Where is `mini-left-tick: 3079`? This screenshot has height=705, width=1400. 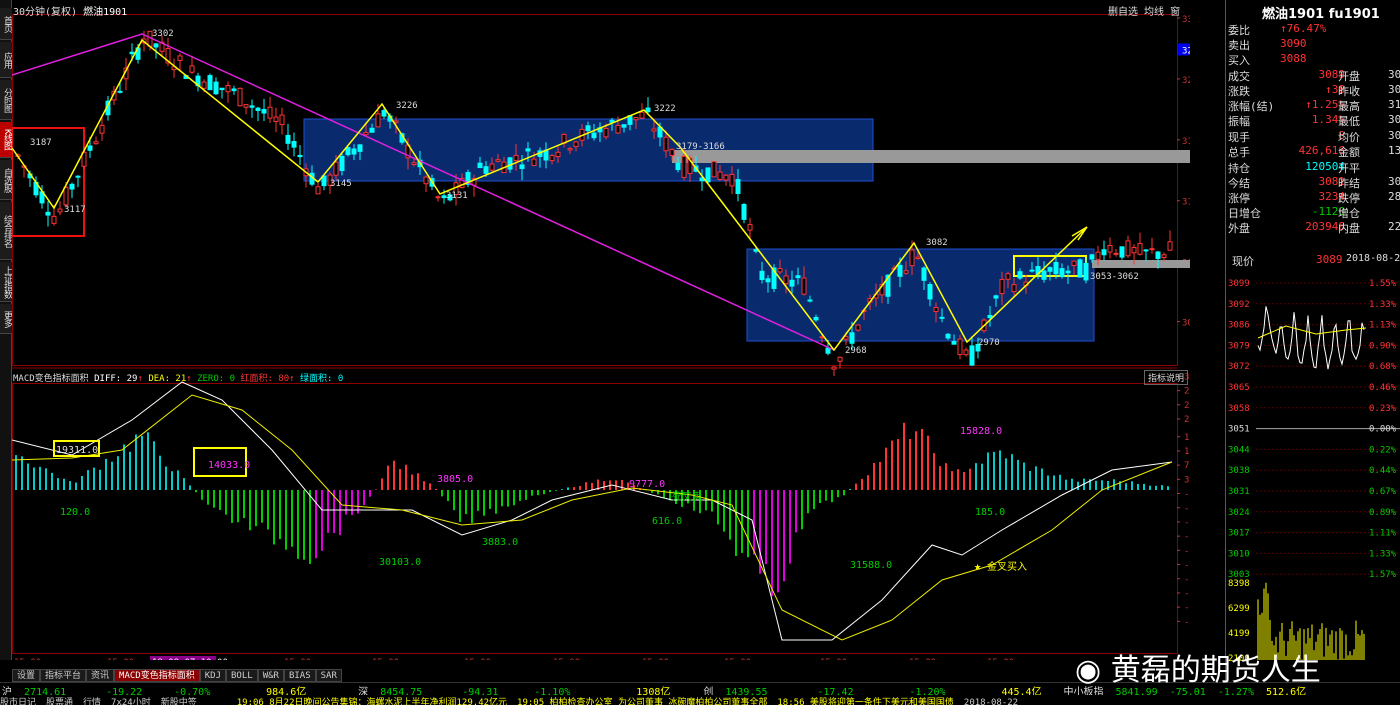 mini-left-tick: 3079 is located at coordinates (1239, 346).